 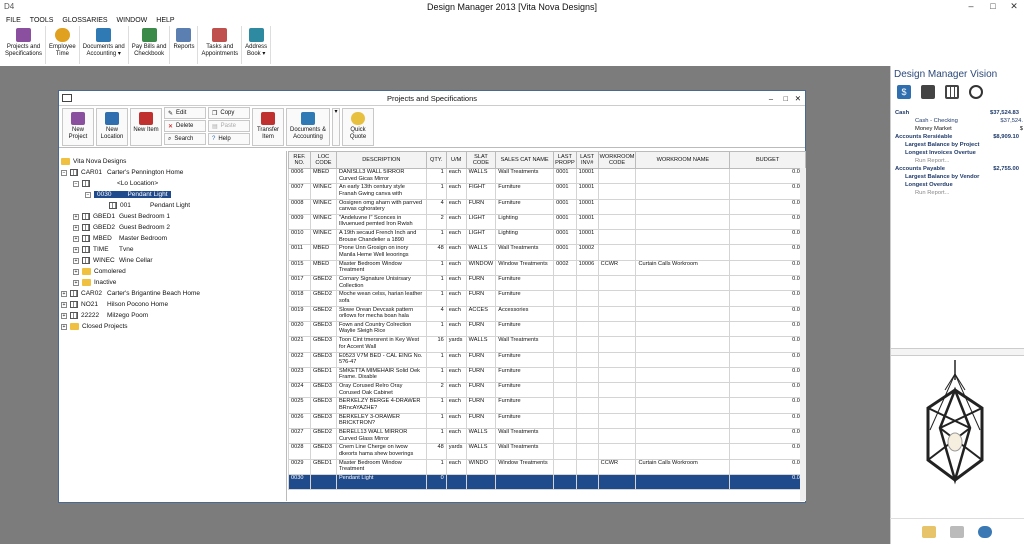 What do you see at coordinates (683, 160) in the screenshot?
I see `column-header: WORKROOM NAME` at bounding box center [683, 160].